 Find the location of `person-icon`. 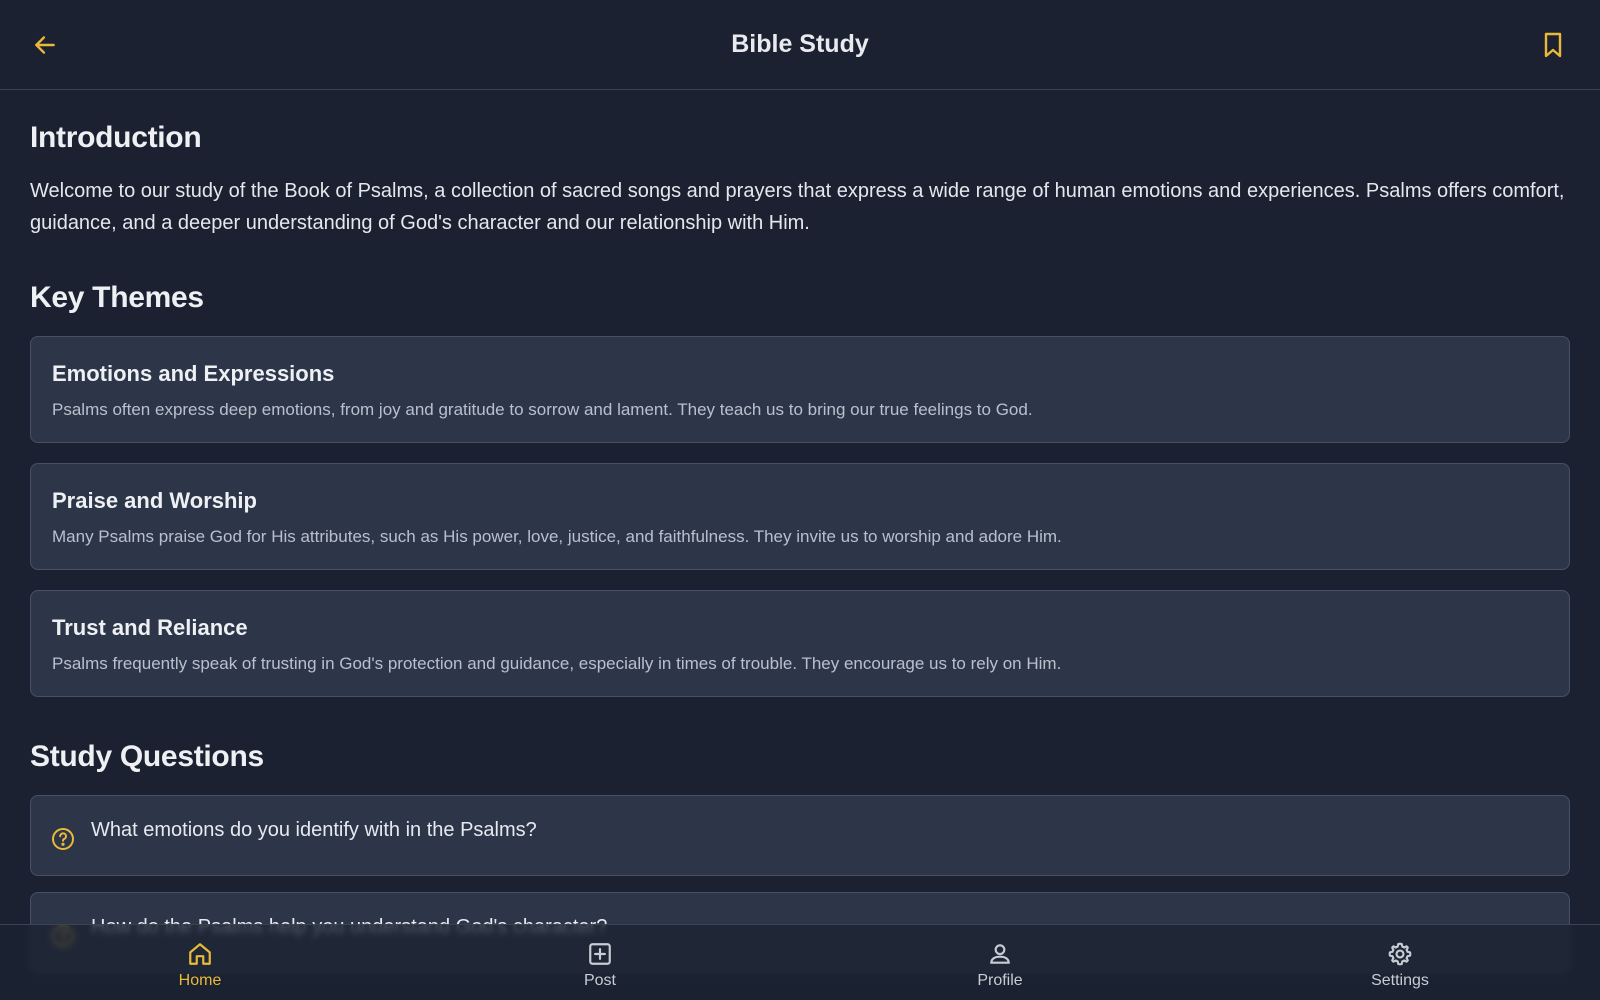

person-icon is located at coordinates (1000, 954).